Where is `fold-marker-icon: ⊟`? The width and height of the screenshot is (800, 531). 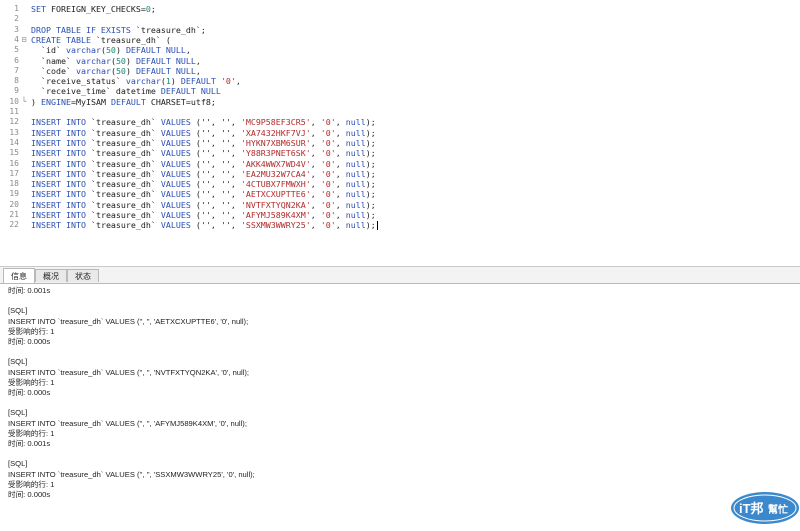
fold-marker-icon: ⊟ is located at coordinates (24, 40).